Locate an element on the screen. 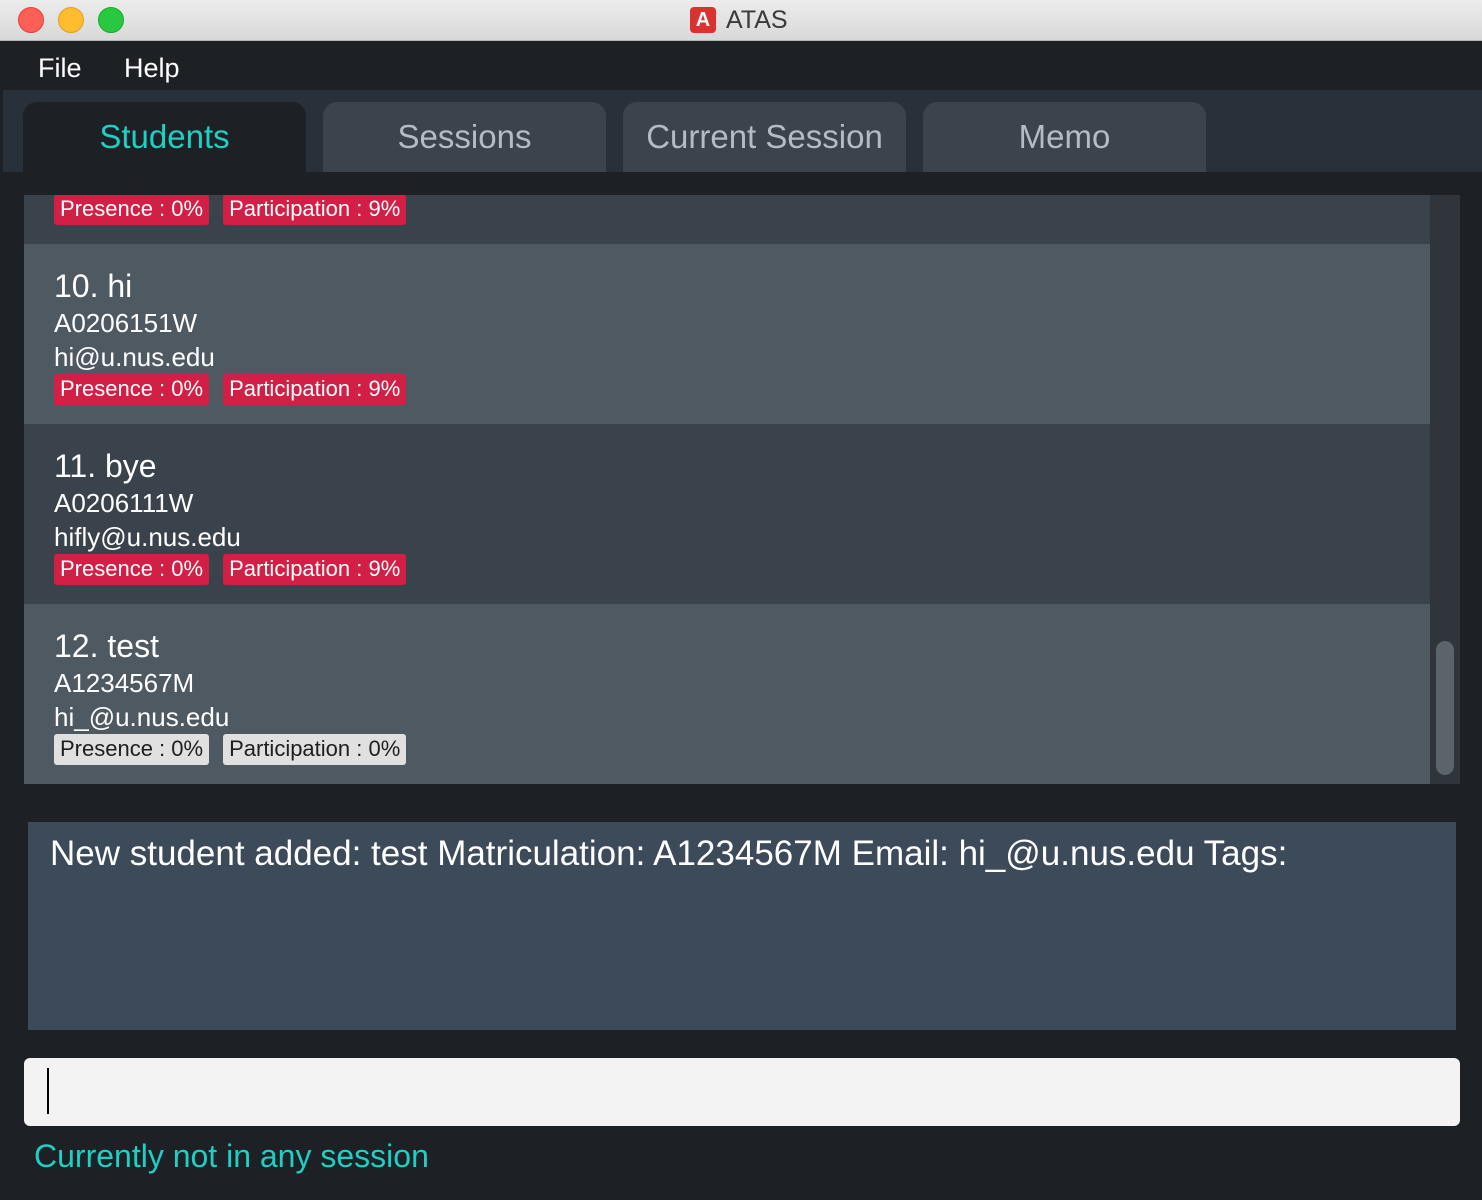 Image resolution: width=1482 pixels, height=1200 pixels. student-name: 11. bye is located at coordinates (105, 466).